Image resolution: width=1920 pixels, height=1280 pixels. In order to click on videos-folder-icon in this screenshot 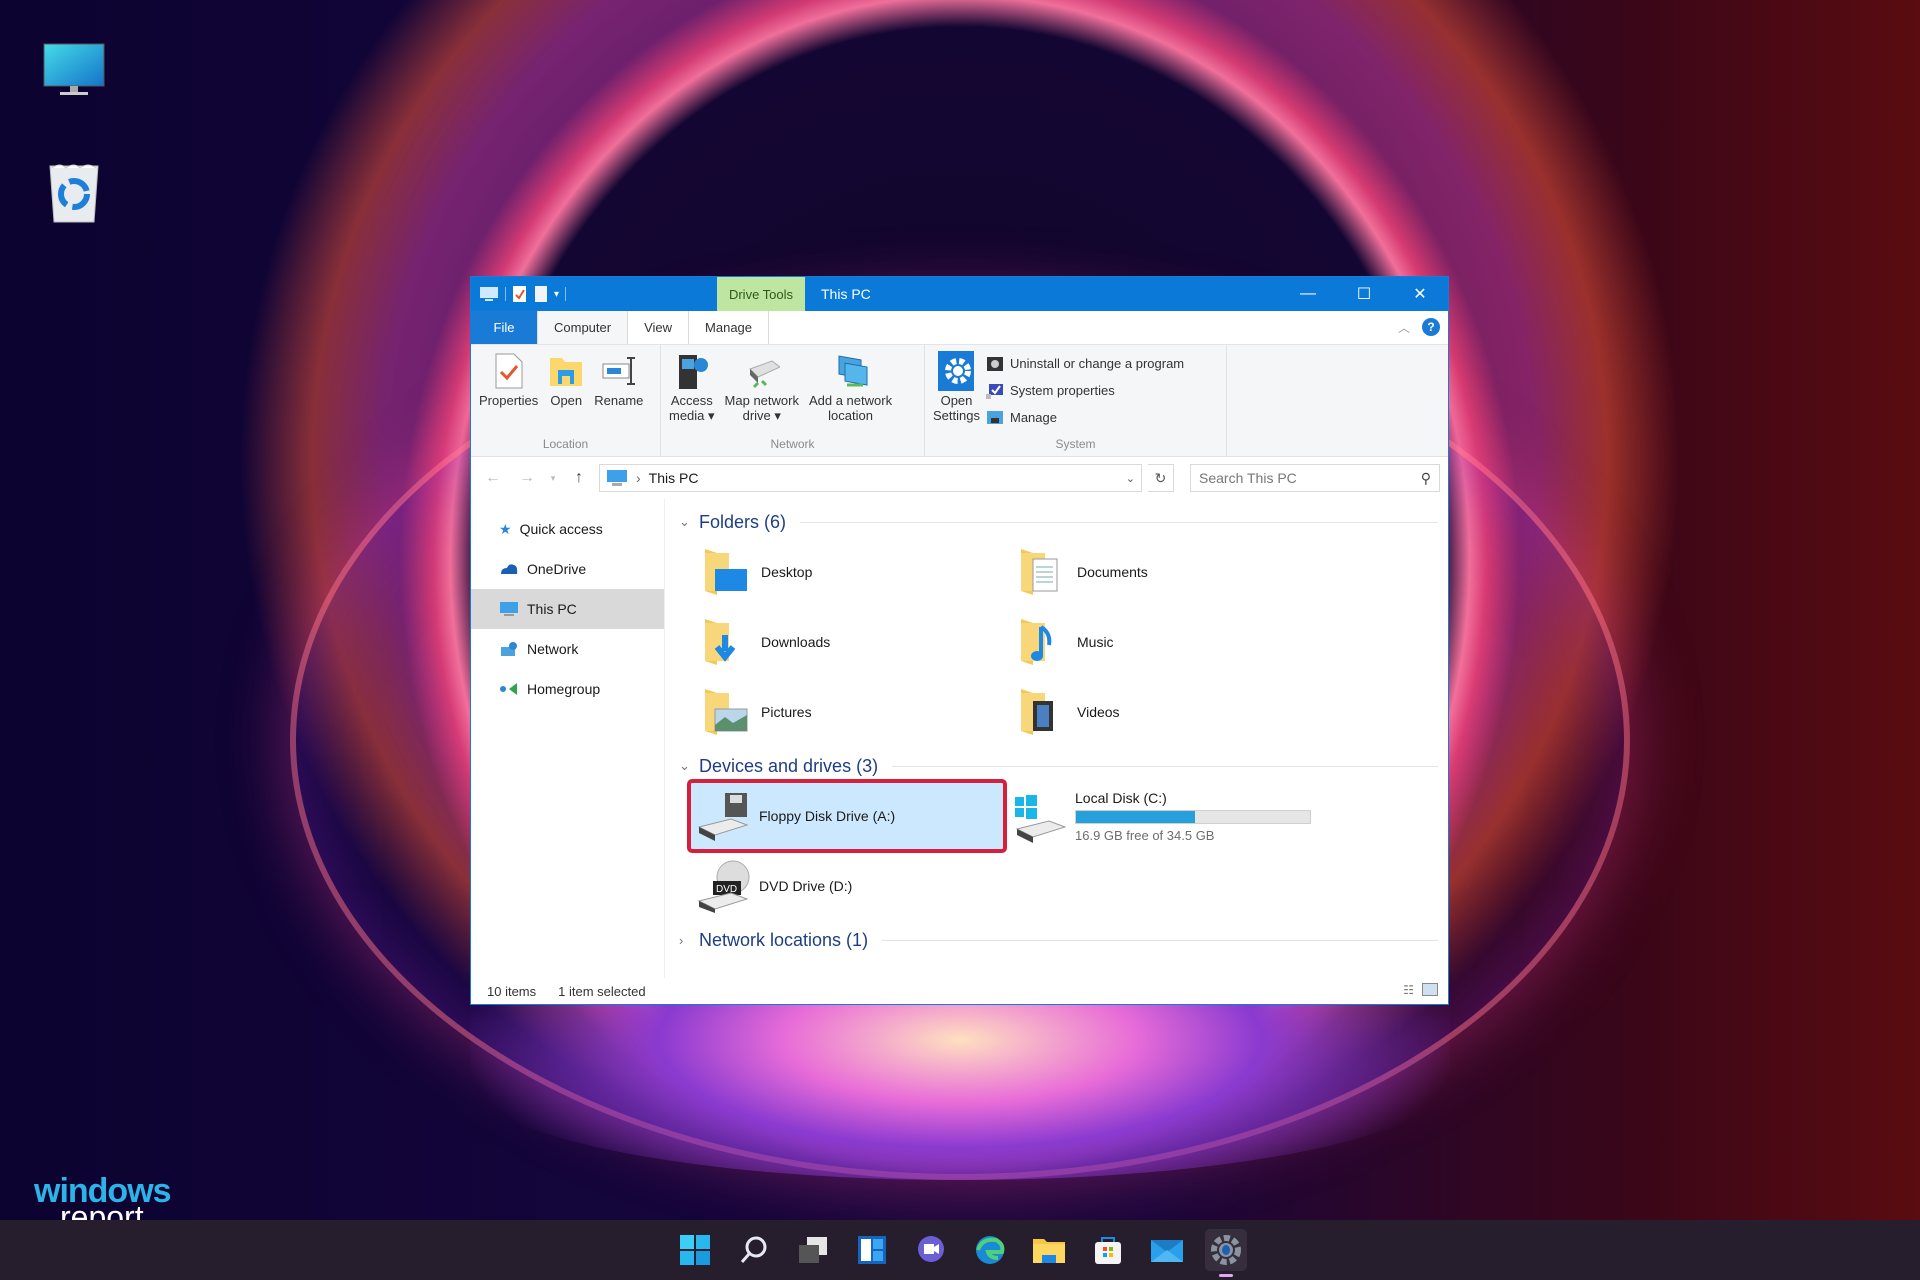, I will do `click(1037, 712)`.